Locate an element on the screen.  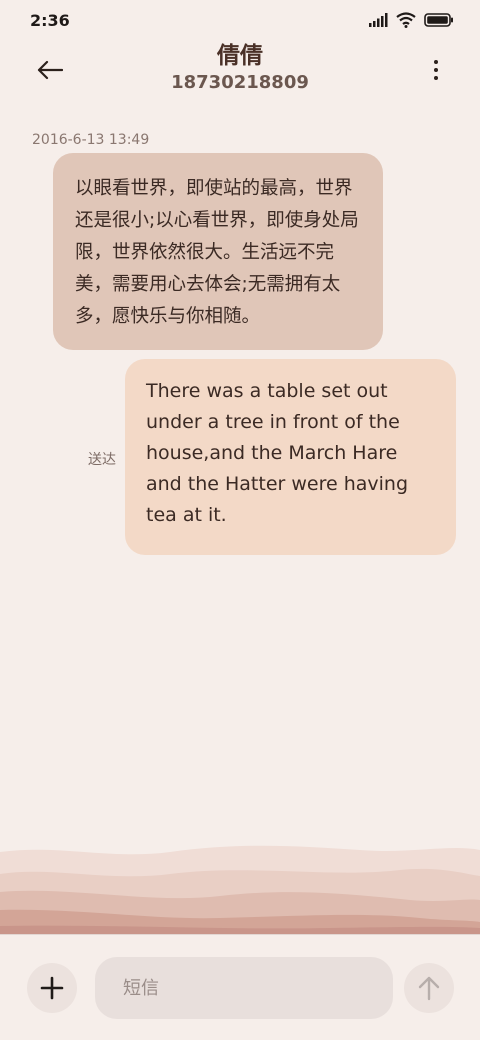
send-arrow-up-icon is located at coordinates (429, 988).